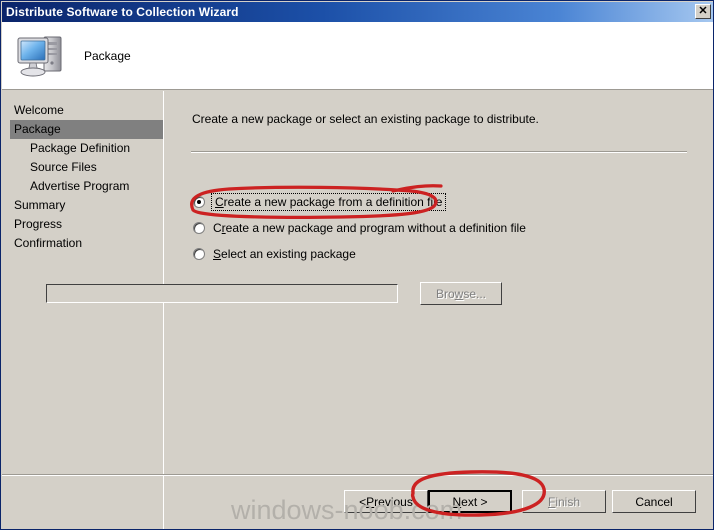 The width and height of the screenshot is (714, 530). Describe the element at coordinates (370, 501) in the screenshot. I see `accelerator-char: P` at that location.